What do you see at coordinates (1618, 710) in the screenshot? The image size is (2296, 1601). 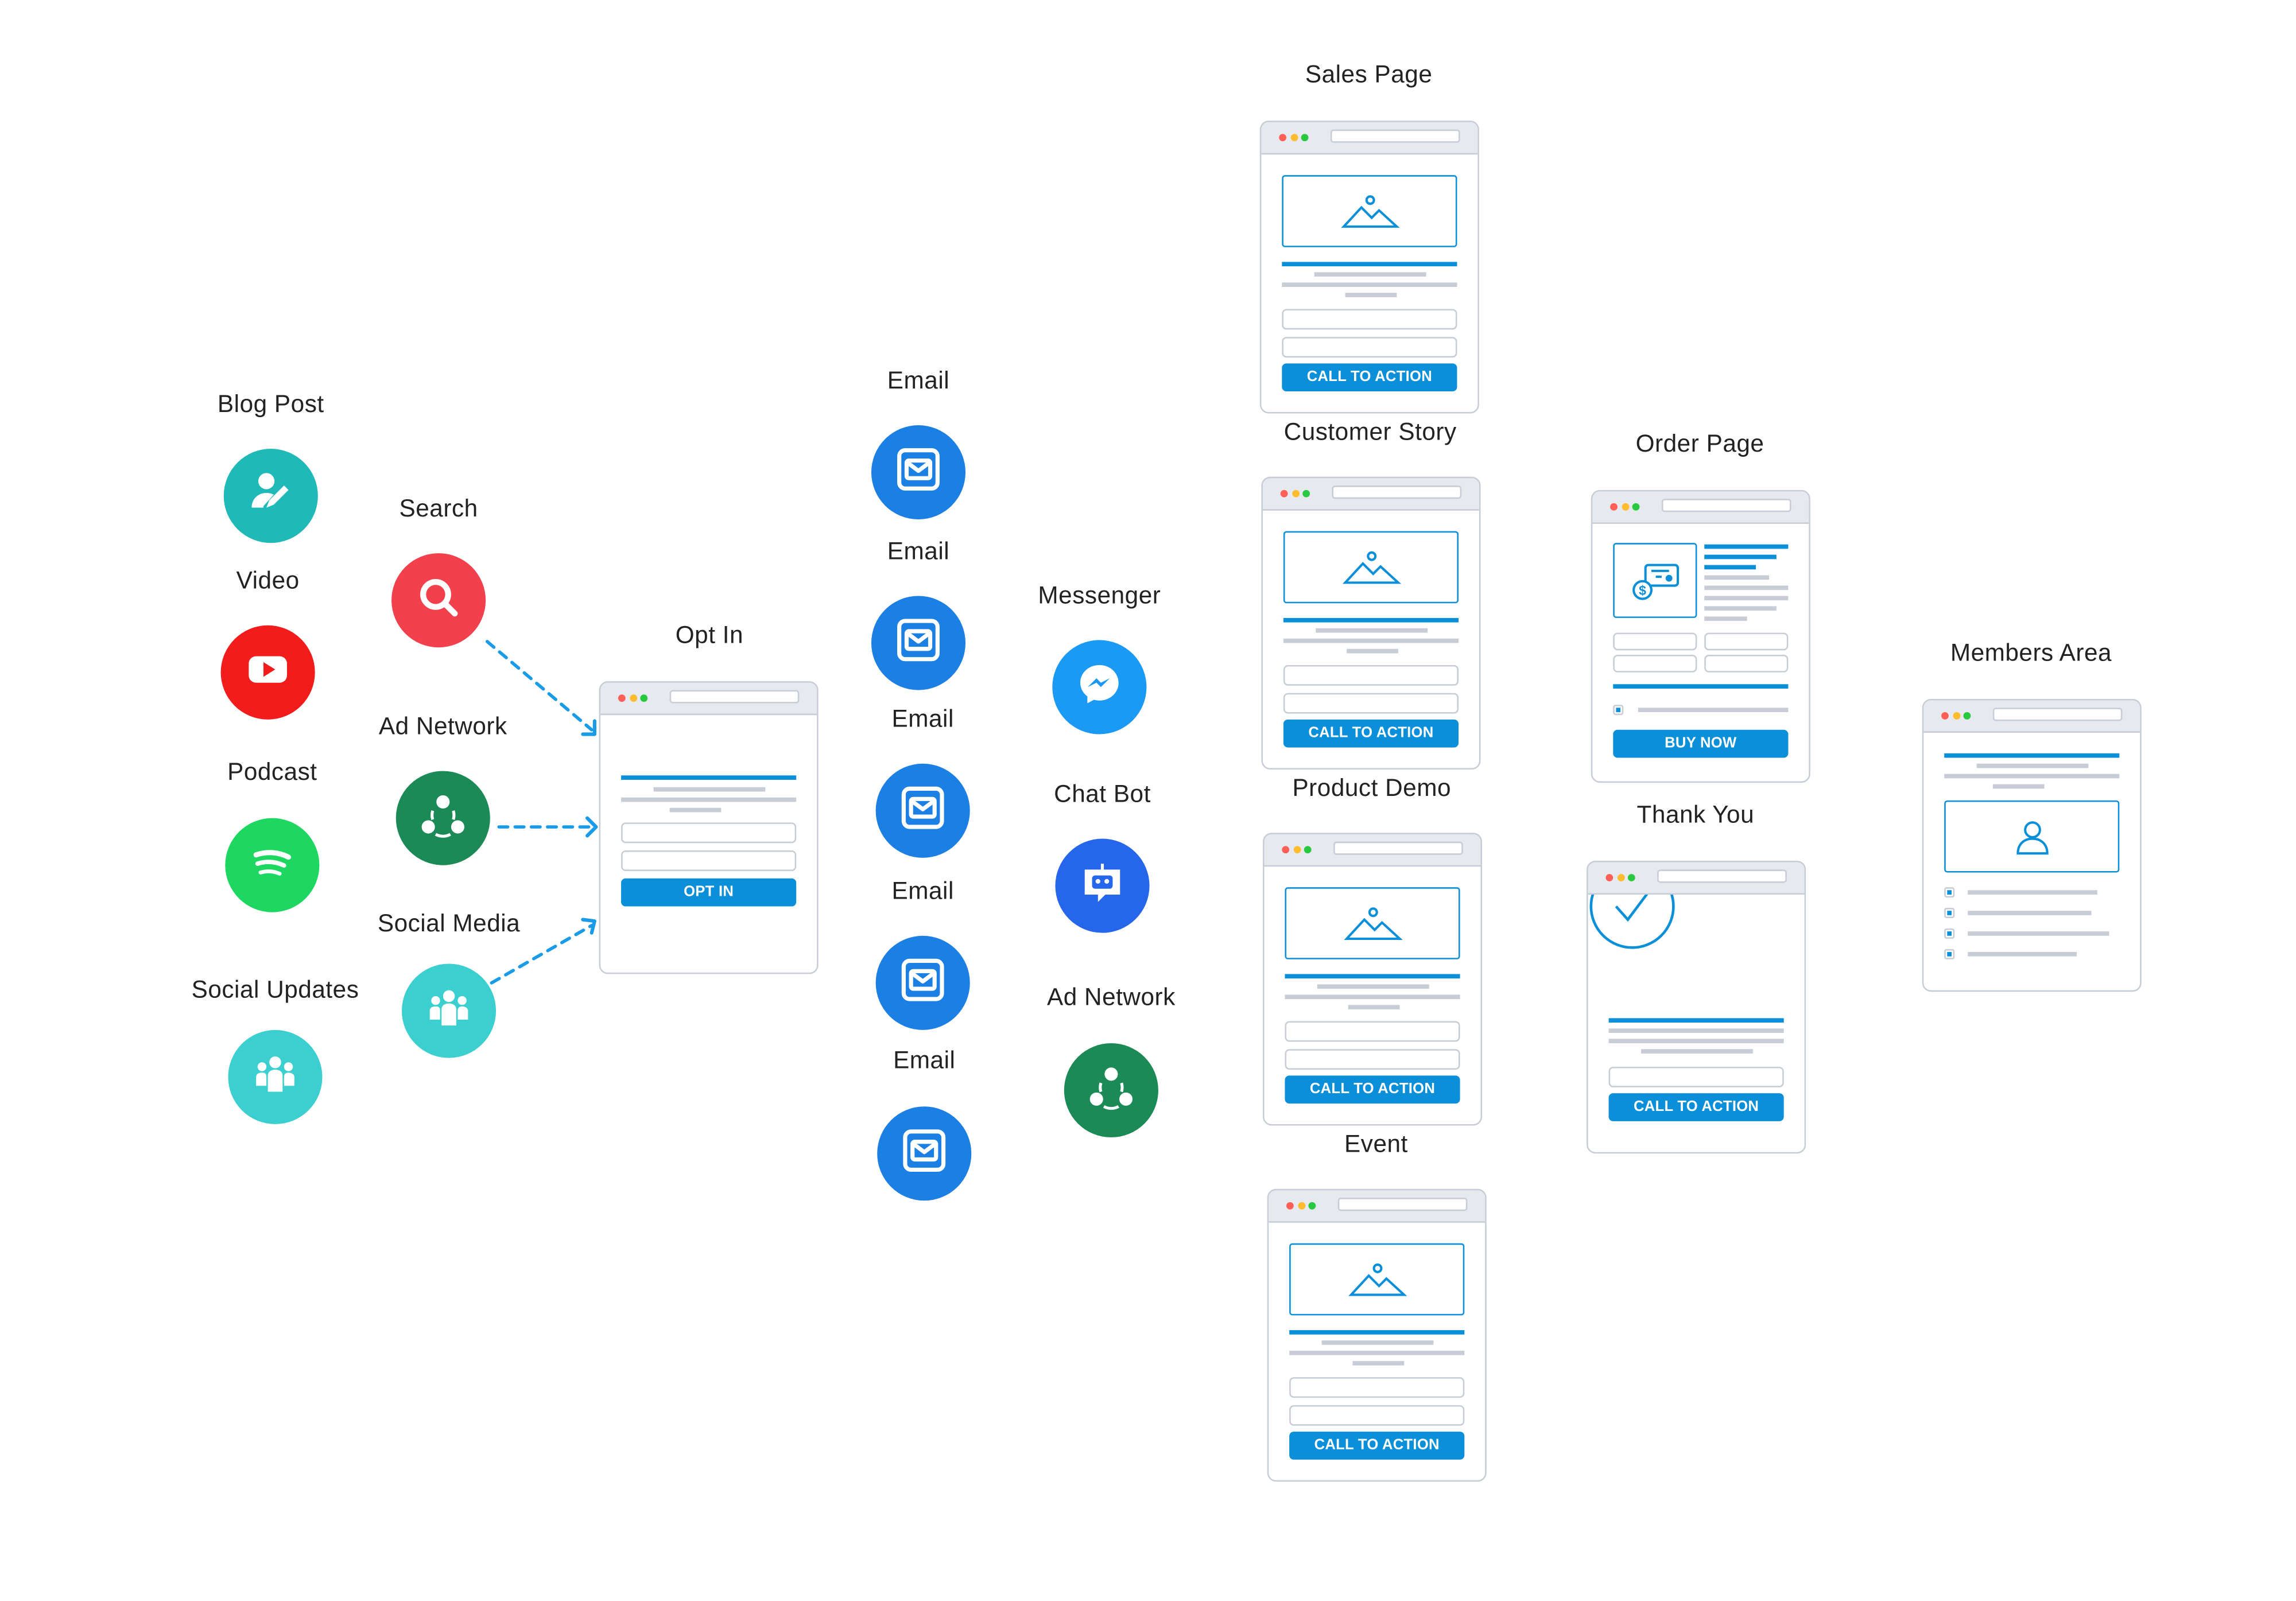 I see `terms-checkbox` at bounding box center [1618, 710].